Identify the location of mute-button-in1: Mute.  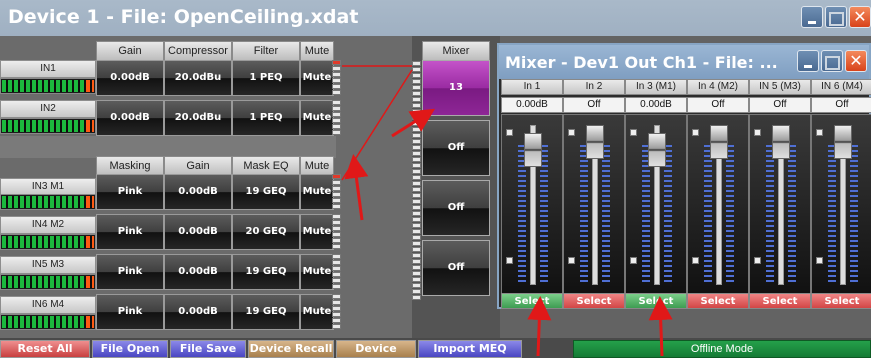
(317, 78).